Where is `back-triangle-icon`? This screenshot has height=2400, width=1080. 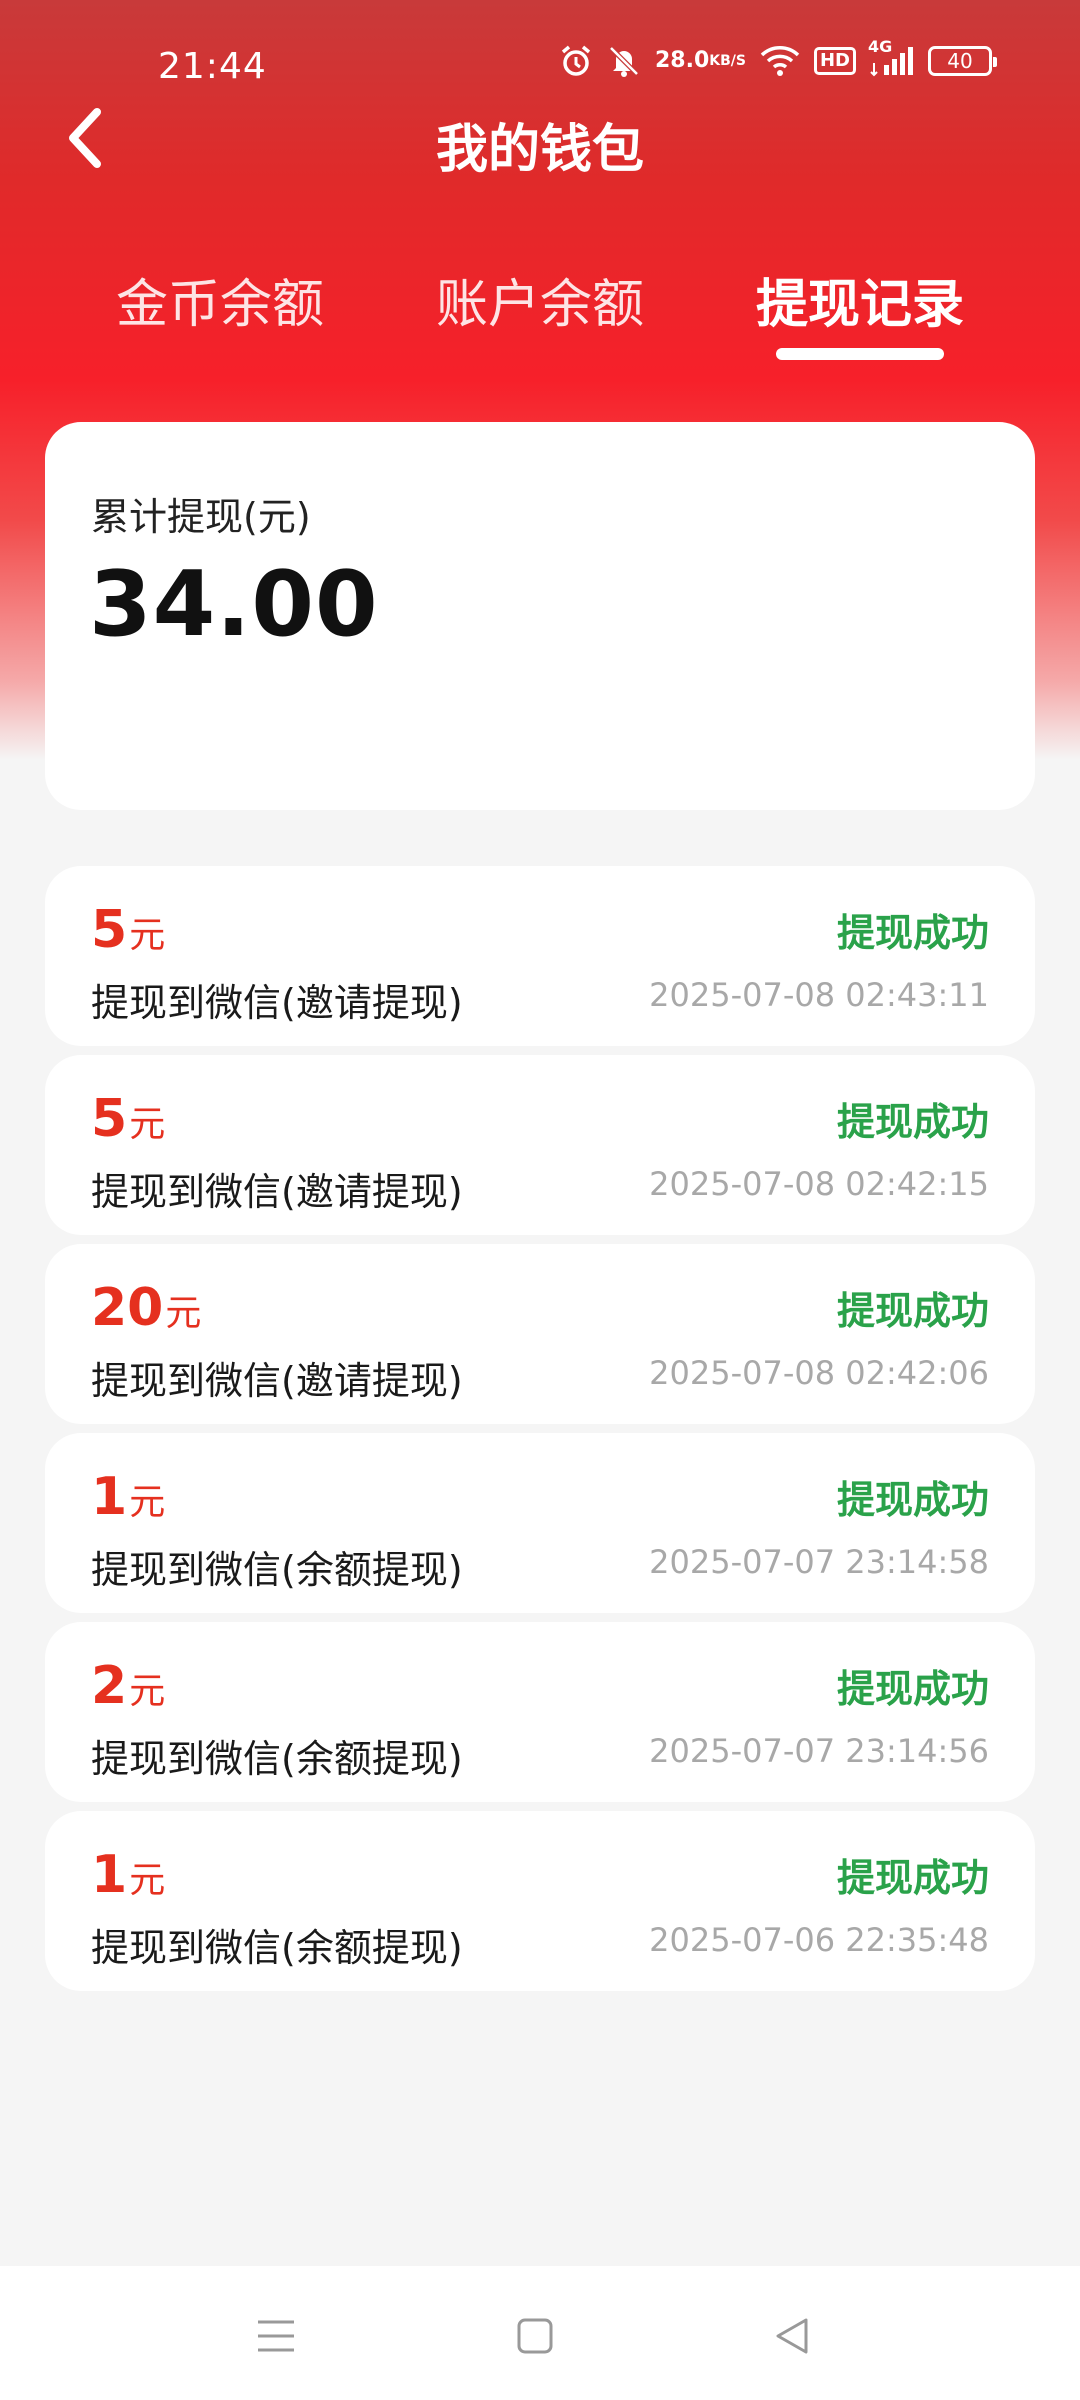
back-triangle-icon is located at coordinates (792, 2336).